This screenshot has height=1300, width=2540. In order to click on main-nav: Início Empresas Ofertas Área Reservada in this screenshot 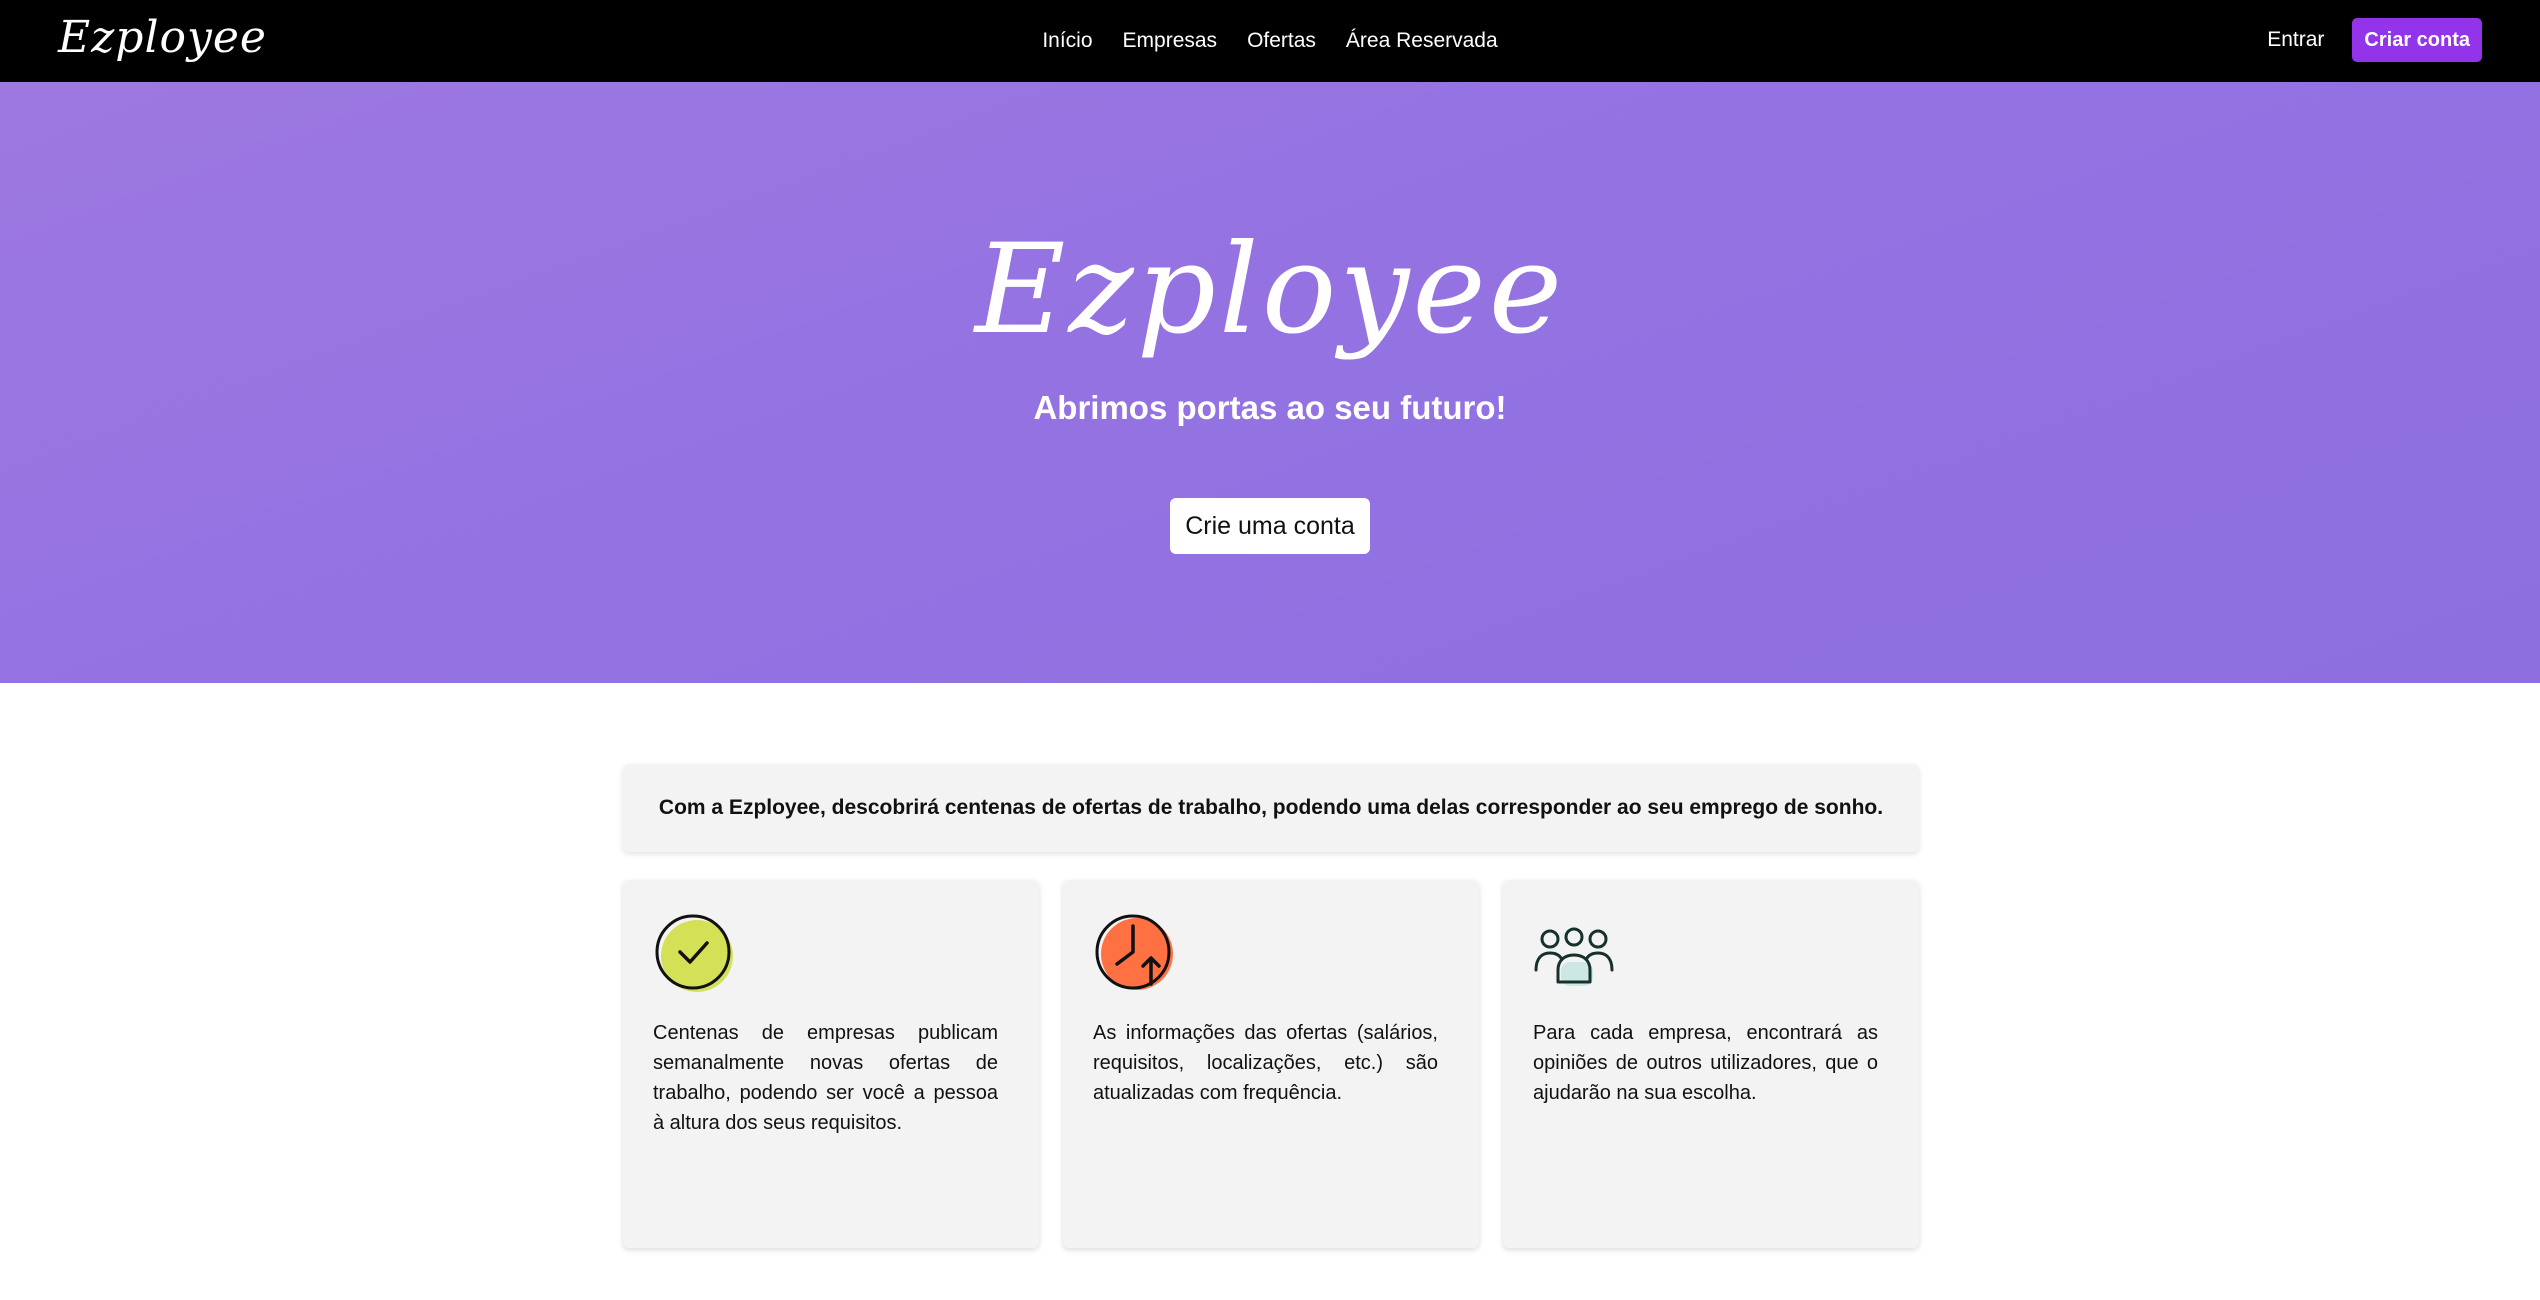, I will do `click(1270, 41)`.